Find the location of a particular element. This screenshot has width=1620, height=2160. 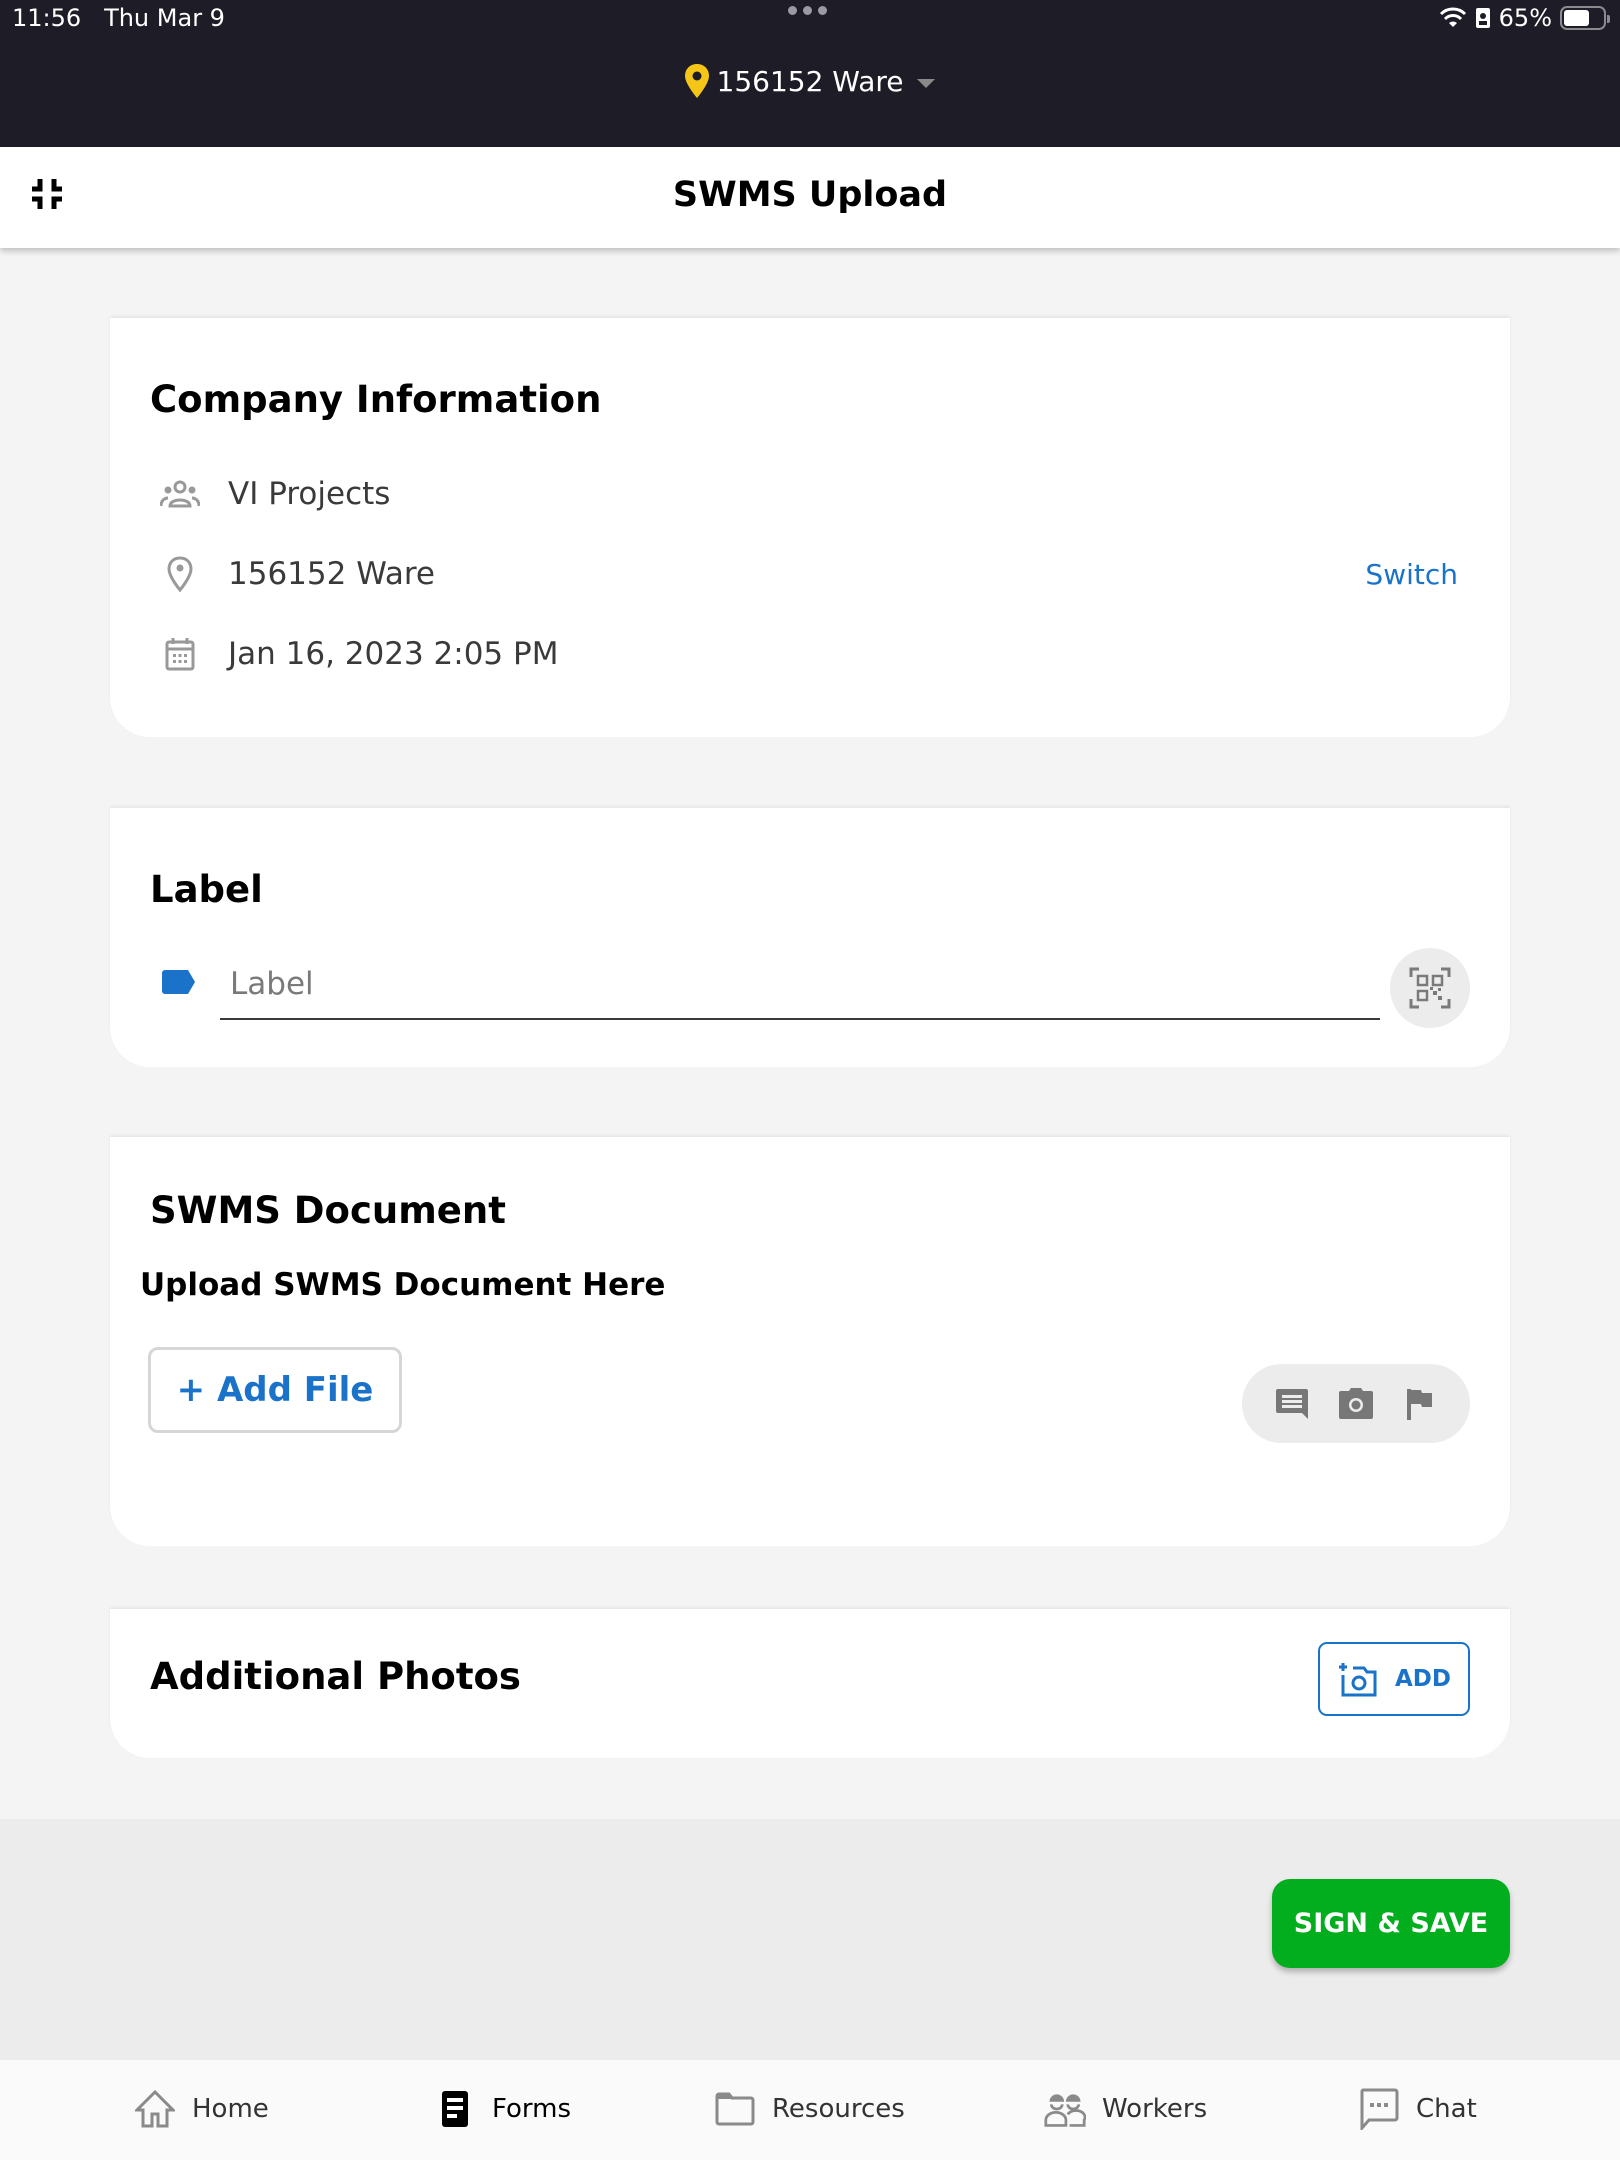

qr-scan-button is located at coordinates (1430, 988).